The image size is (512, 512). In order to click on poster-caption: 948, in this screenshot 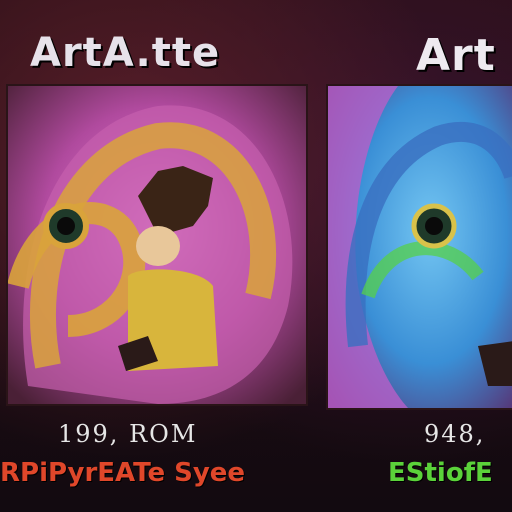, I will do `click(455, 434)`.